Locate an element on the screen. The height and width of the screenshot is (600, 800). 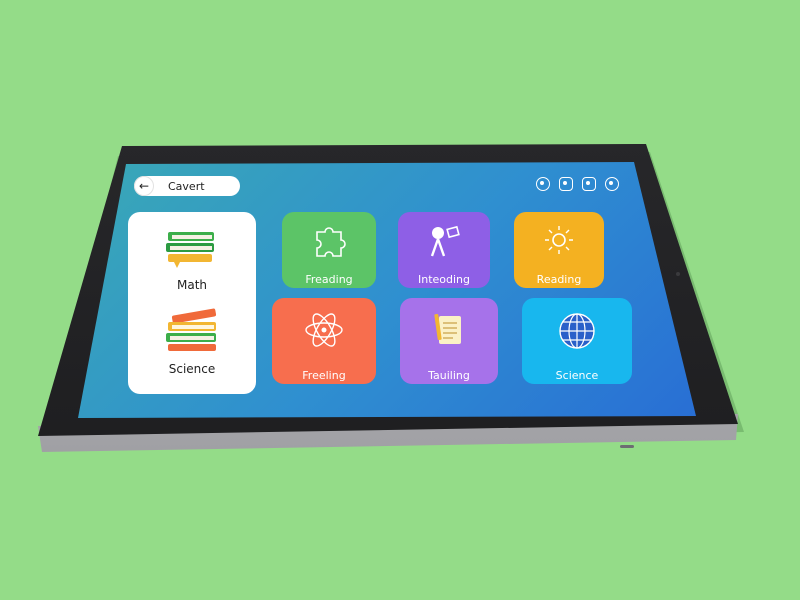
settings-icon is located at coordinates (612, 184).